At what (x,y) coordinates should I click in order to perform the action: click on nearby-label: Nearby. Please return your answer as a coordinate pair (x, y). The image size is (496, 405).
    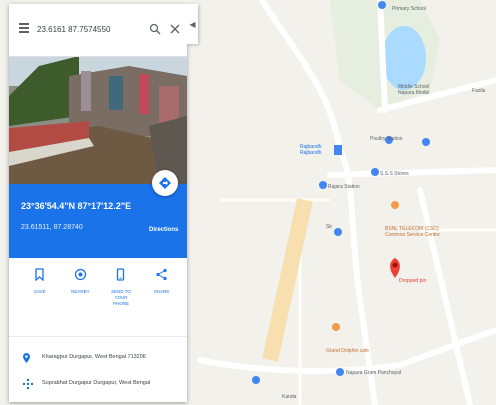
    Looking at the image, I should click on (80, 291).